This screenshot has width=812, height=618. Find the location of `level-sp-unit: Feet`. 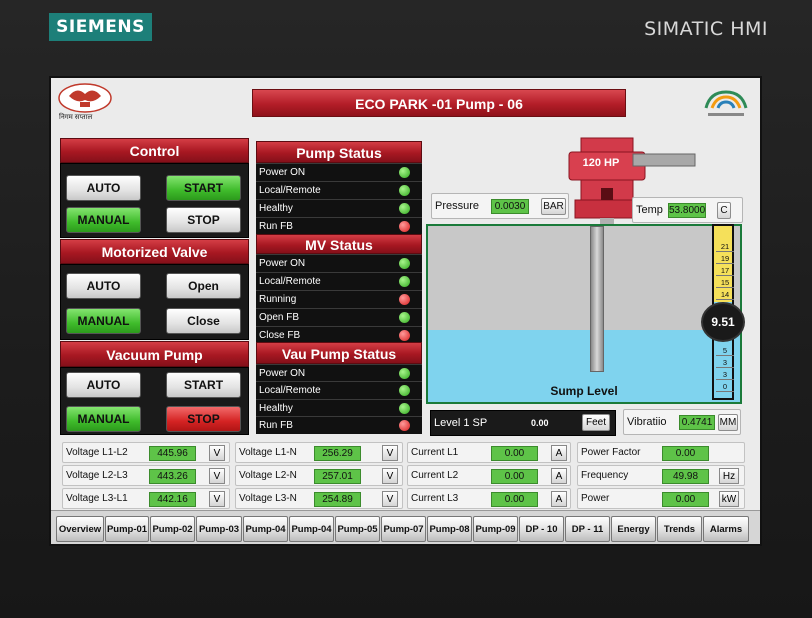

level-sp-unit: Feet is located at coordinates (596, 422).